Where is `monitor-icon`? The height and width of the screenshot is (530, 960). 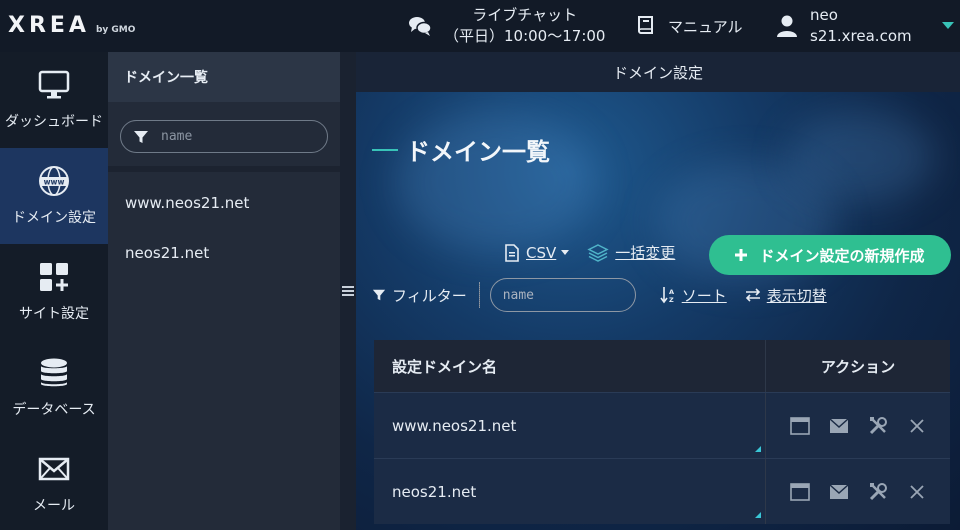 monitor-icon is located at coordinates (54, 85).